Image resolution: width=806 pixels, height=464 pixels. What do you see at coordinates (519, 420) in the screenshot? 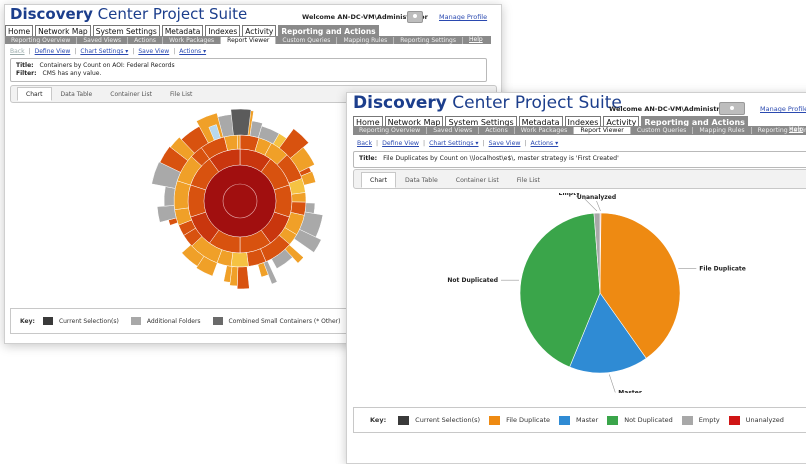
I see `key-item-file-duplicate: File Duplicate` at bounding box center [519, 420].